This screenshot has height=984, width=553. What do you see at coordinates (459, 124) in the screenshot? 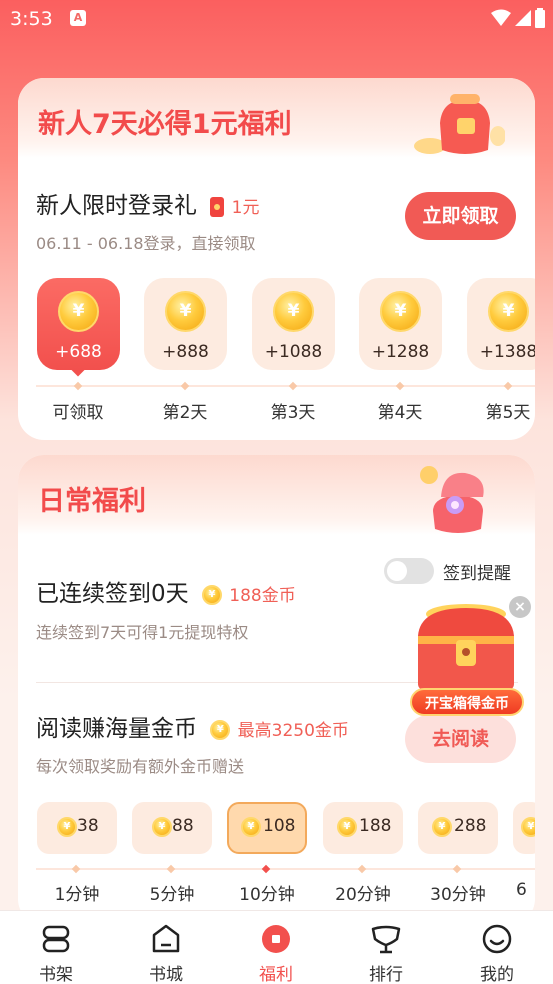
I see `lucky-bag-icon` at bounding box center [459, 124].